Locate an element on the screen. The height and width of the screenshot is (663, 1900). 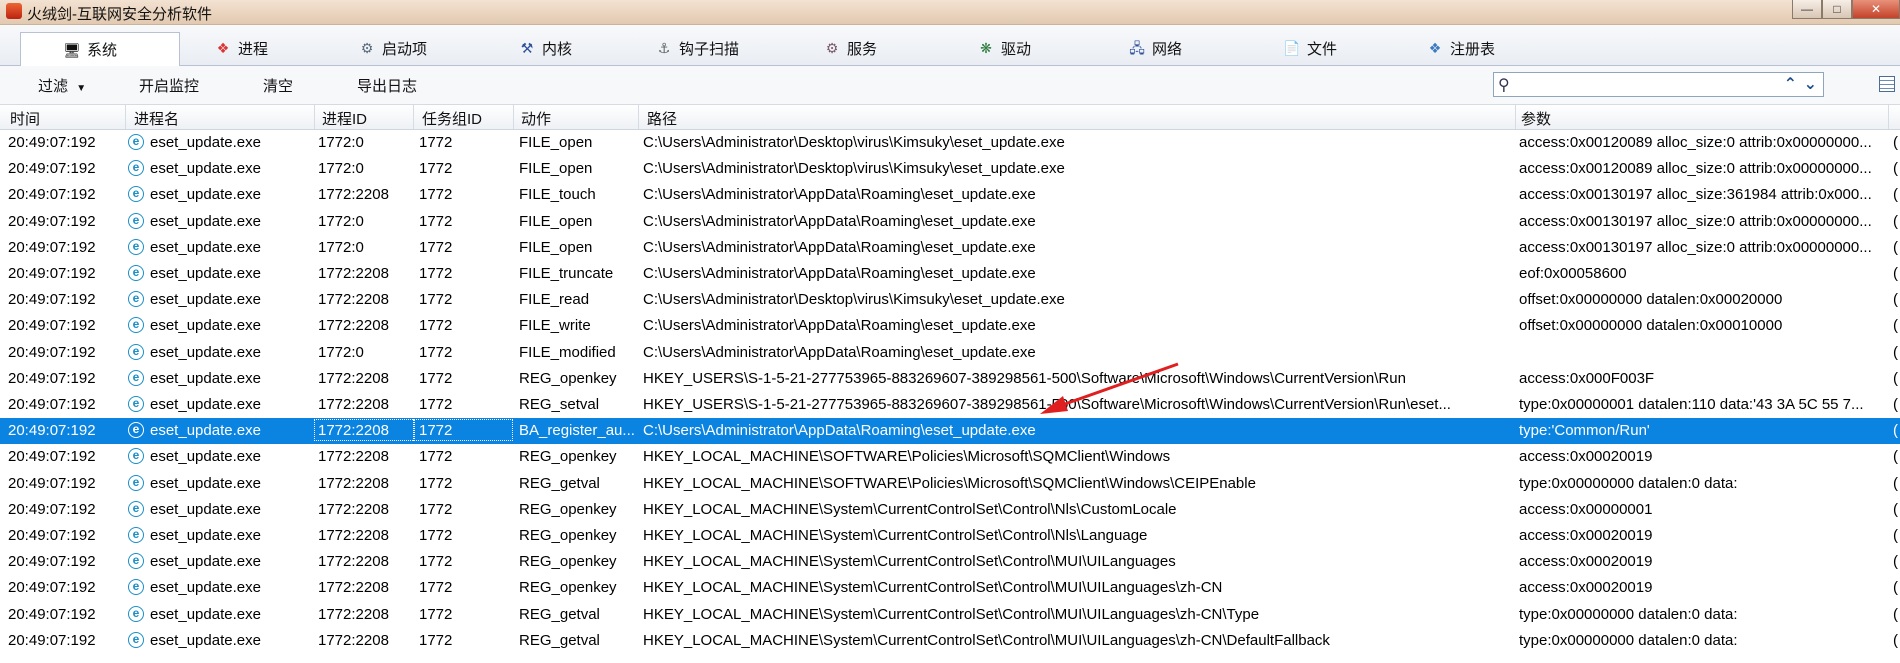
export-log-button: 导出日志 is located at coordinates (387, 85).